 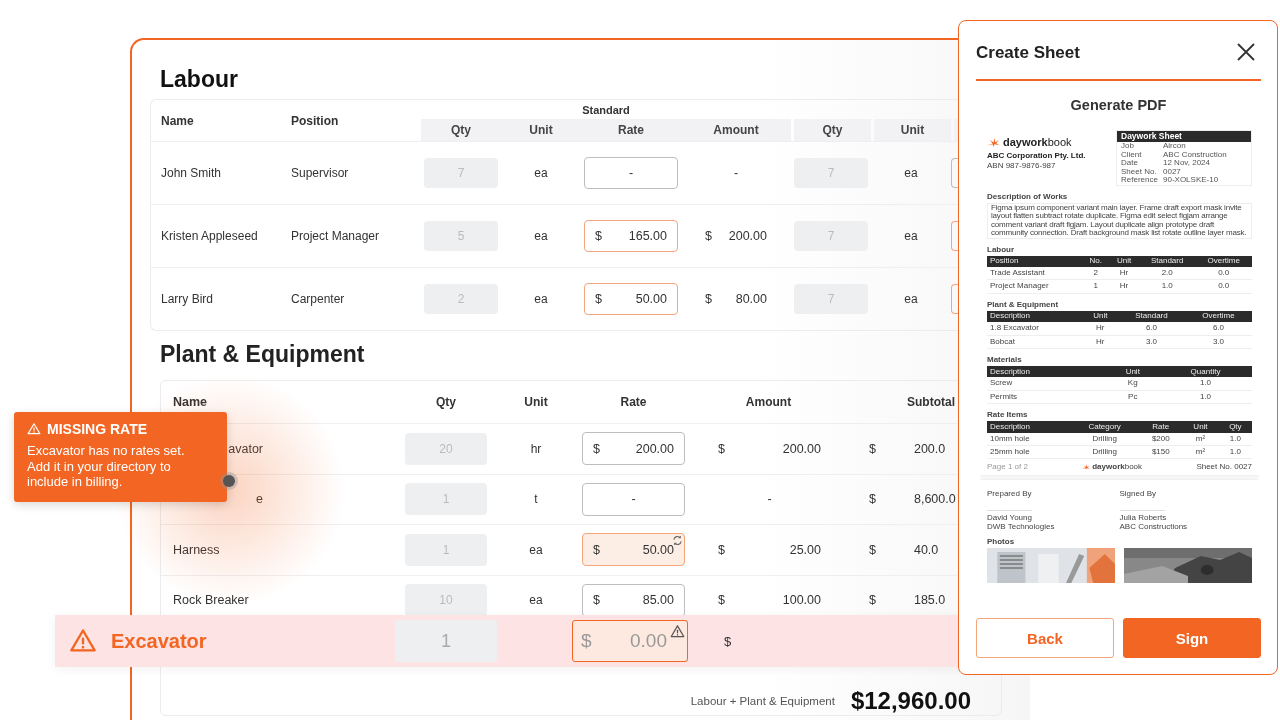 What do you see at coordinates (177, 120) in the screenshot?
I see `column-header: Name` at bounding box center [177, 120].